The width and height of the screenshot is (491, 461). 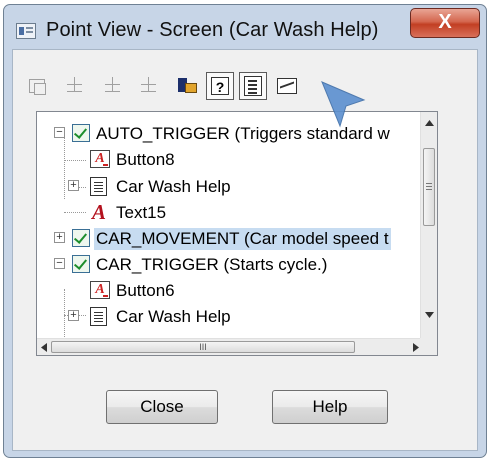 I want to click on tree-item-car-trigger: − CAR_TRIGGER (Starts cycle.), so click(x=232, y=266).